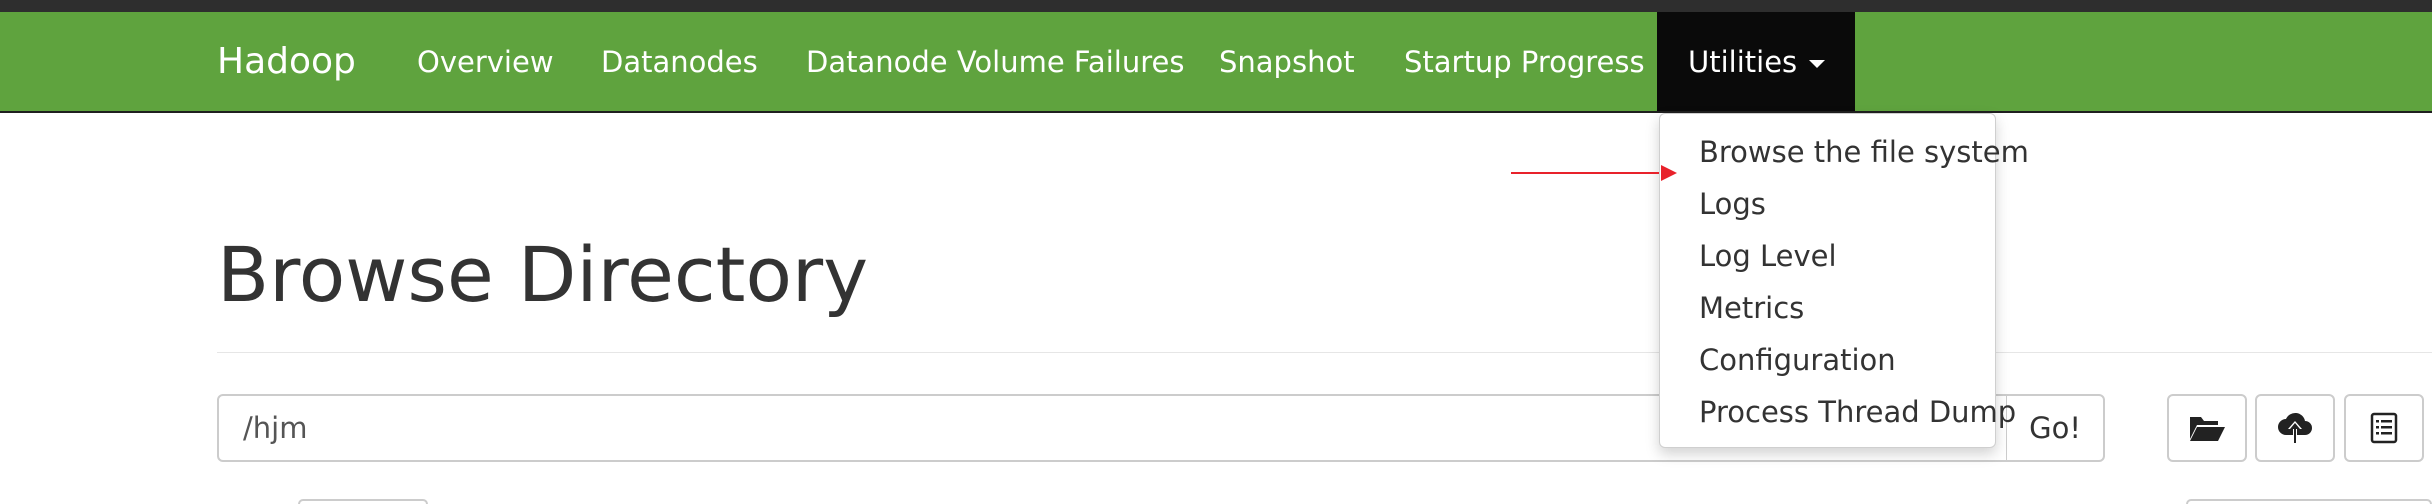 The width and height of the screenshot is (2432, 504). I want to click on menu-item-metrics: Metrics, so click(1751, 308).